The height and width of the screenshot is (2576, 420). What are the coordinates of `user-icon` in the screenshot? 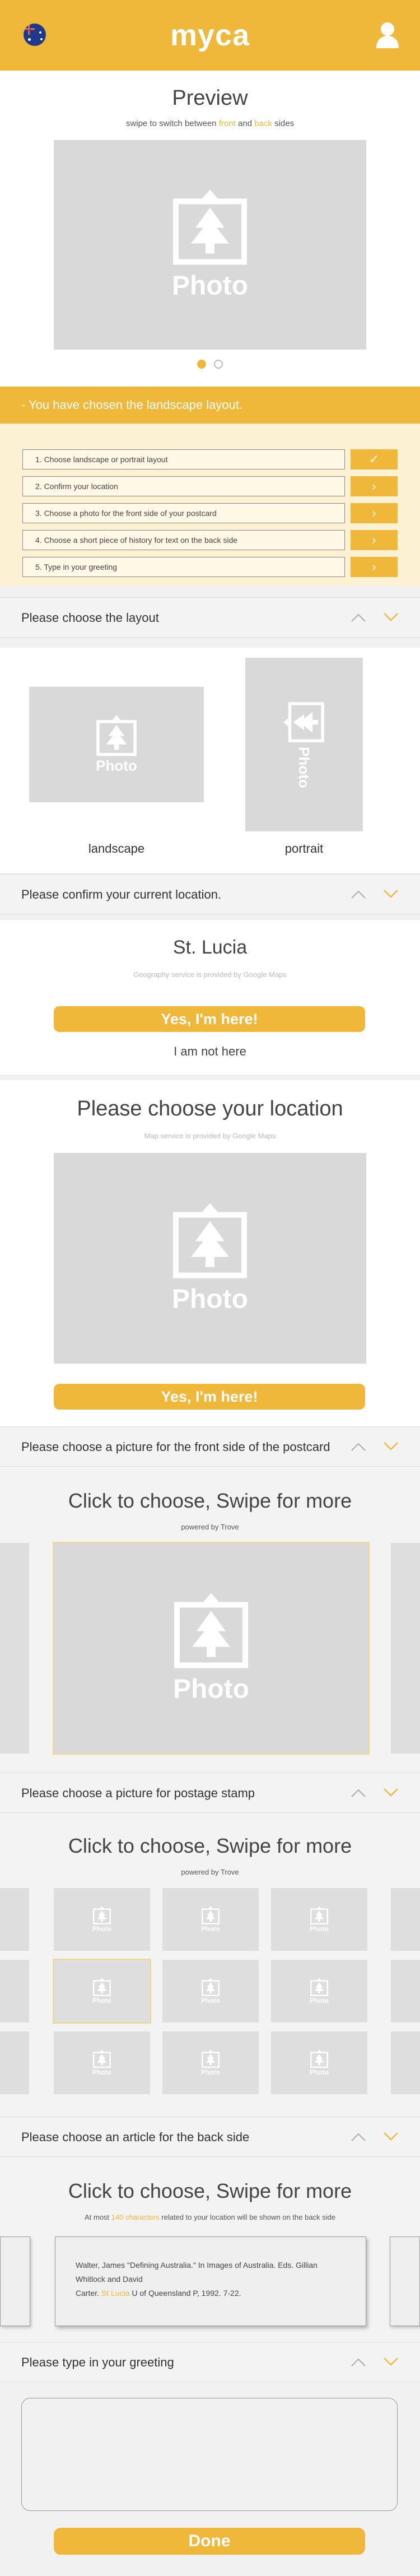 It's located at (388, 34).